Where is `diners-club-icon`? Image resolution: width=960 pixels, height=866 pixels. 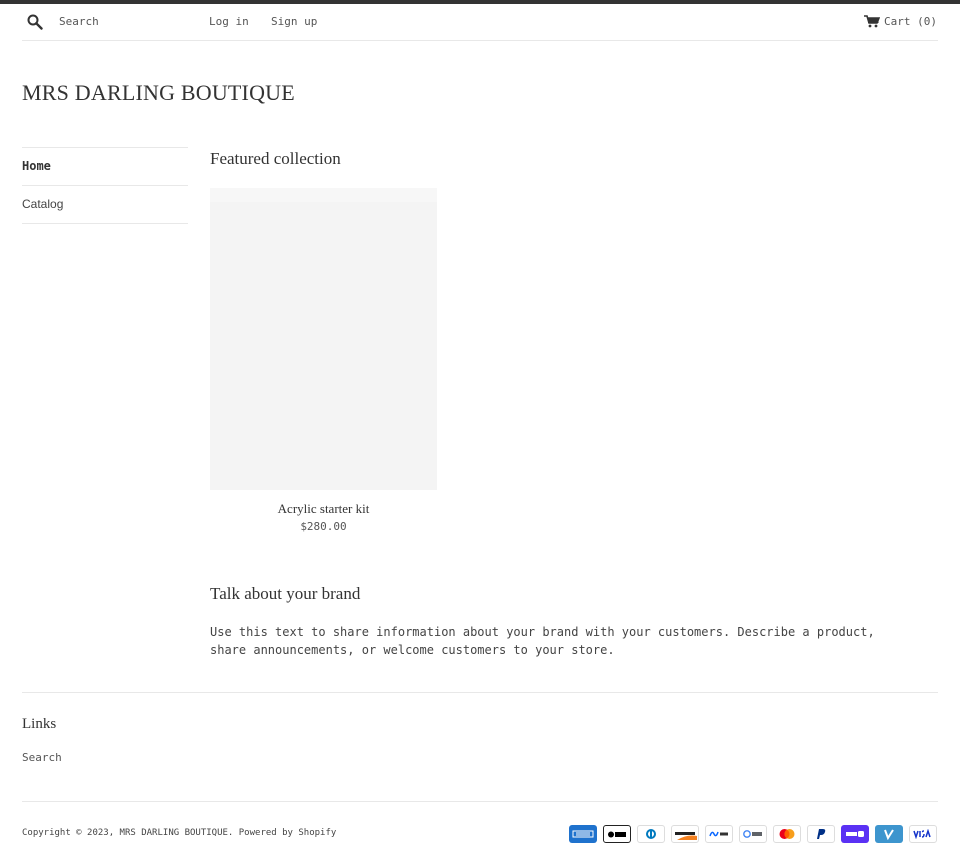 diners-club-icon is located at coordinates (651, 834).